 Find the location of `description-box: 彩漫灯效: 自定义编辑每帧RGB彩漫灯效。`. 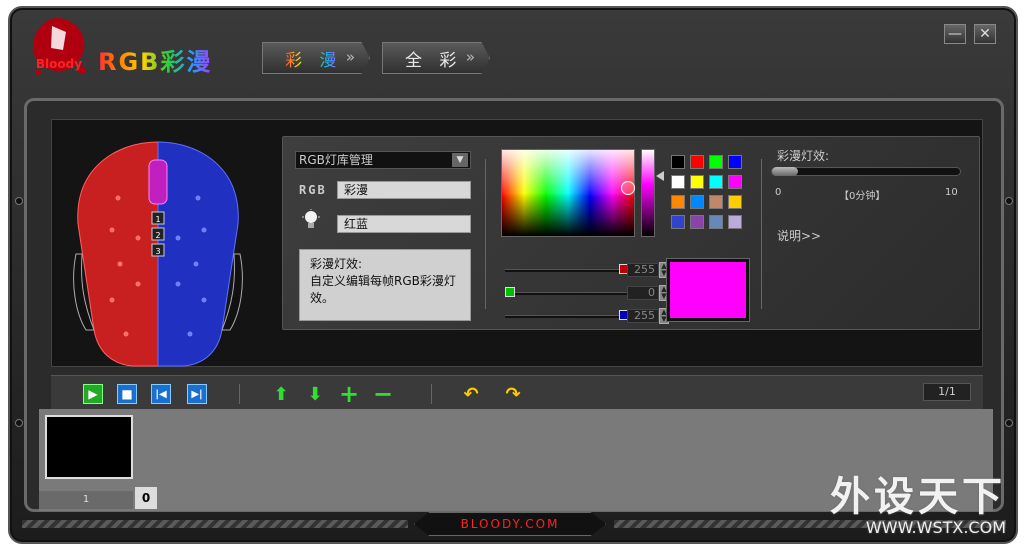

description-box: 彩漫灯效: 自定义编辑每帧RGB彩漫灯效。 is located at coordinates (385, 285).